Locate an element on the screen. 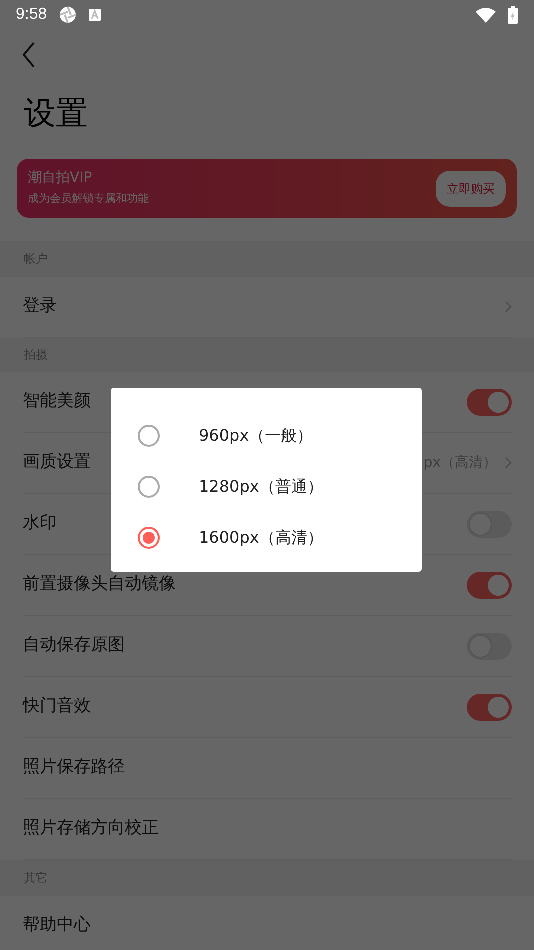 The image size is (534, 950). battery-icon is located at coordinates (513, 15).